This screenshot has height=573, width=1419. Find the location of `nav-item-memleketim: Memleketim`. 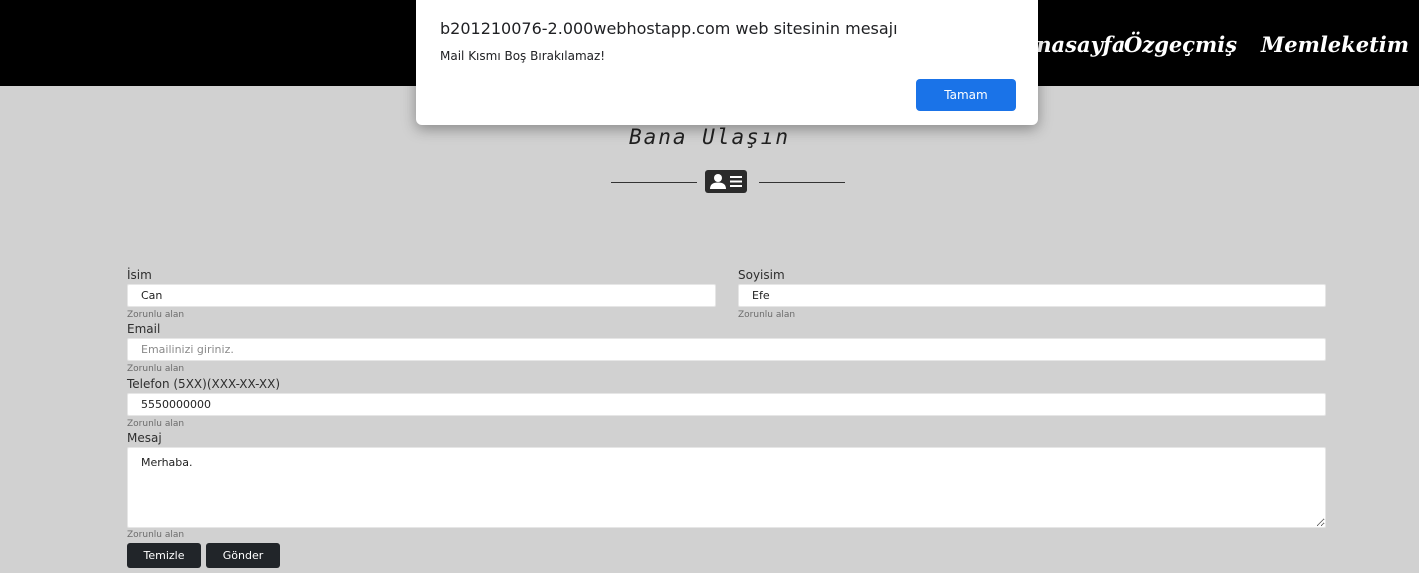

nav-item-memleketim: Memleketim is located at coordinates (1335, 44).